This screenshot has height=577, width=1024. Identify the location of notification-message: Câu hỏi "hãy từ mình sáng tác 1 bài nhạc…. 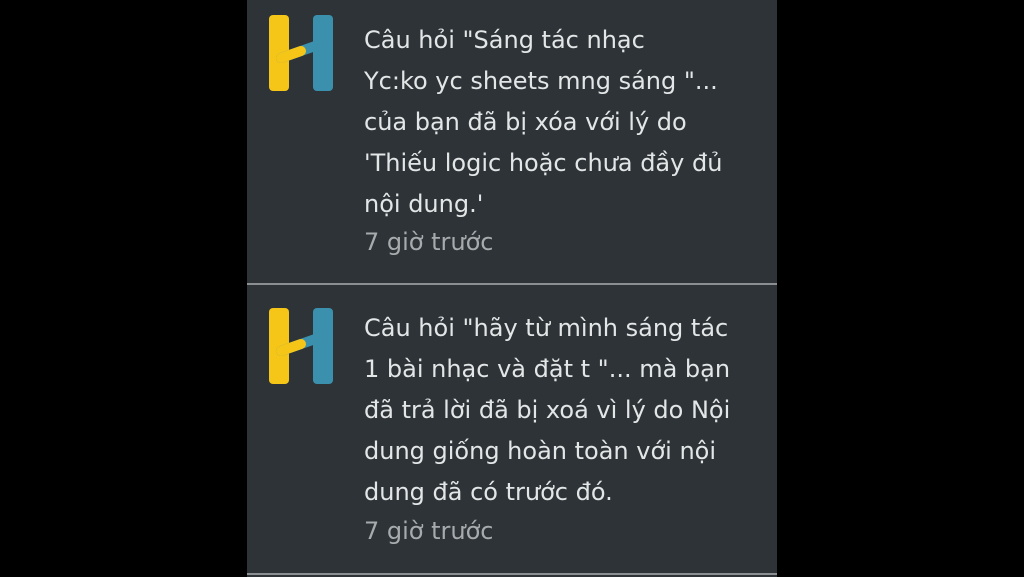
(547, 410).